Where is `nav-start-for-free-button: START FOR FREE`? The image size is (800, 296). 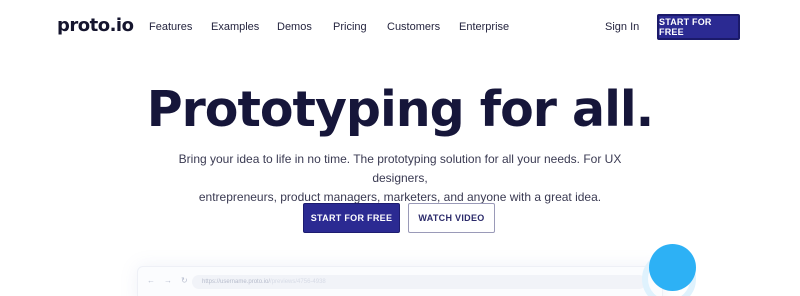 nav-start-for-free-button: START FOR FREE is located at coordinates (698, 27).